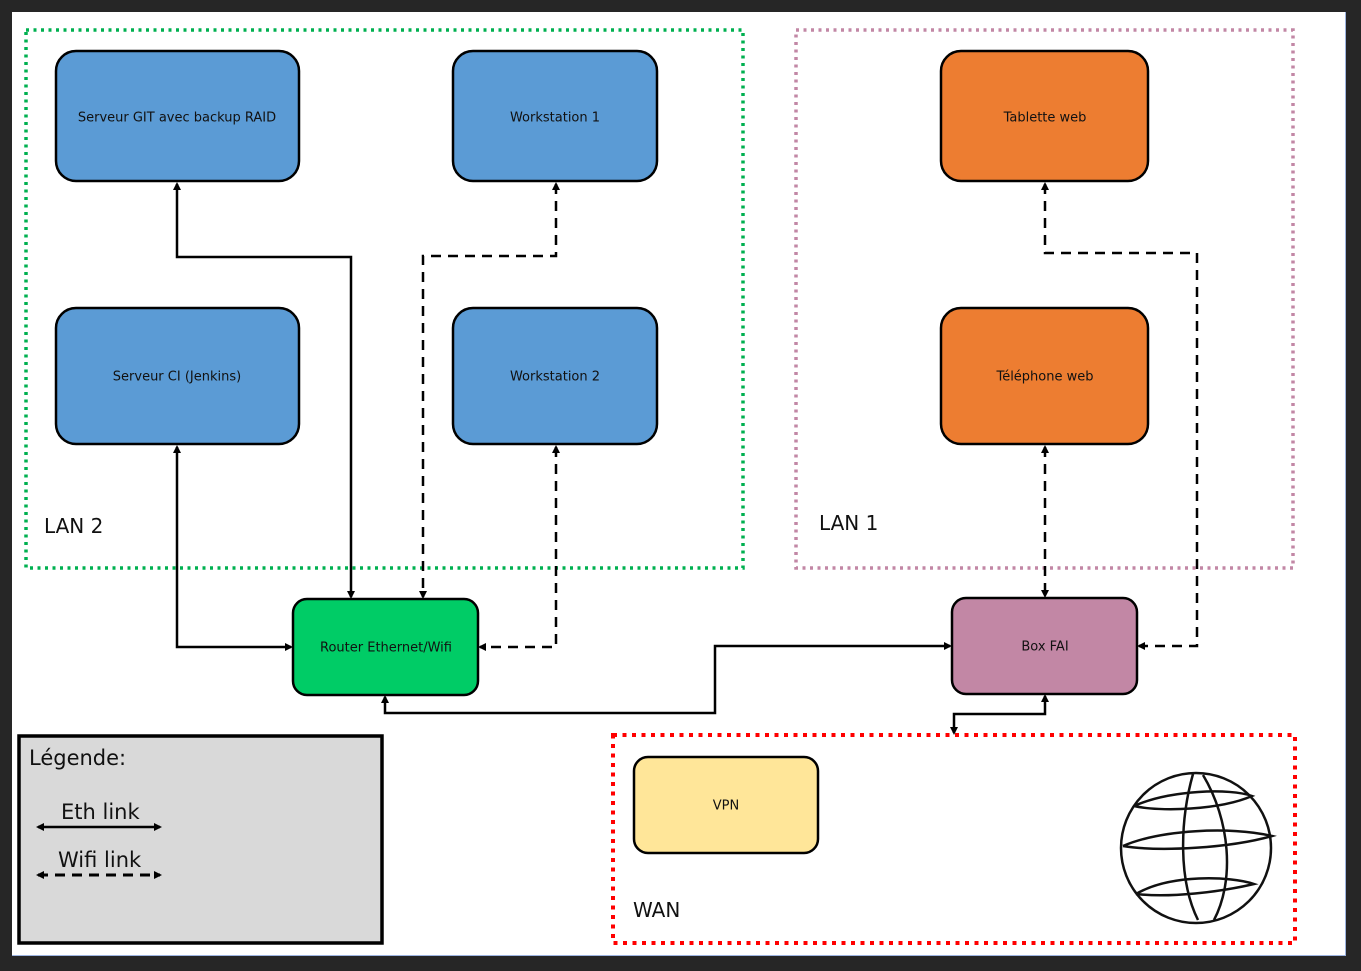  I want to click on node-ci-label: Serveur CI (Jenkins), so click(177, 377).